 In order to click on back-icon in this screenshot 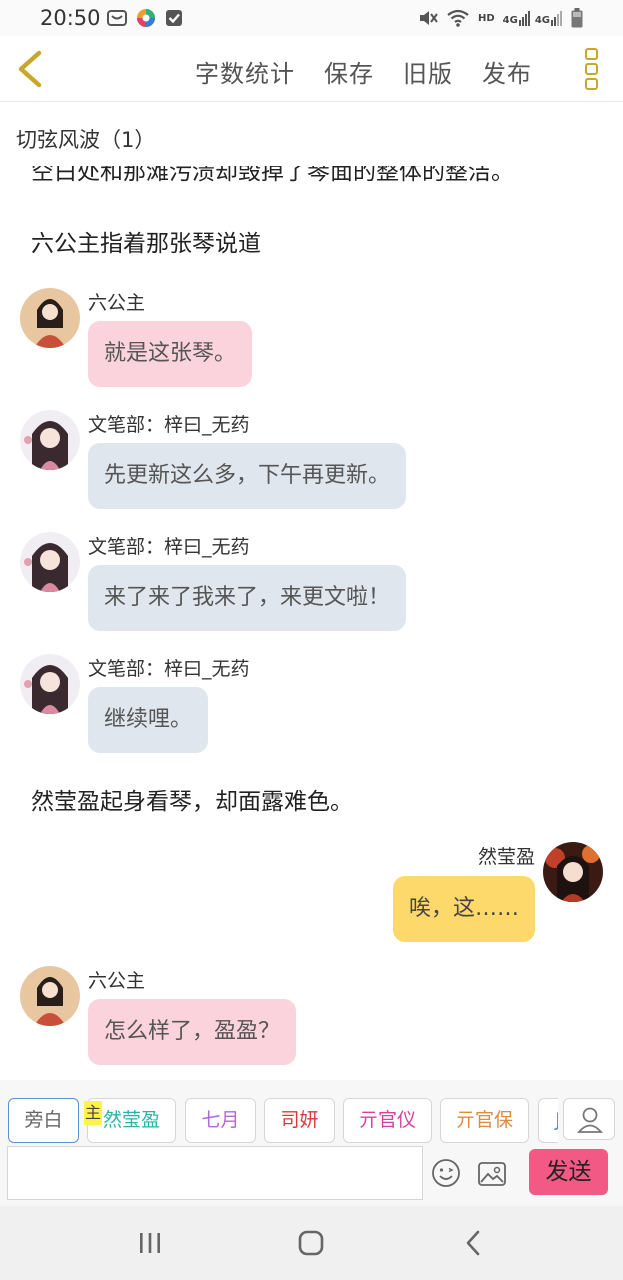, I will do `click(474, 1243)`.